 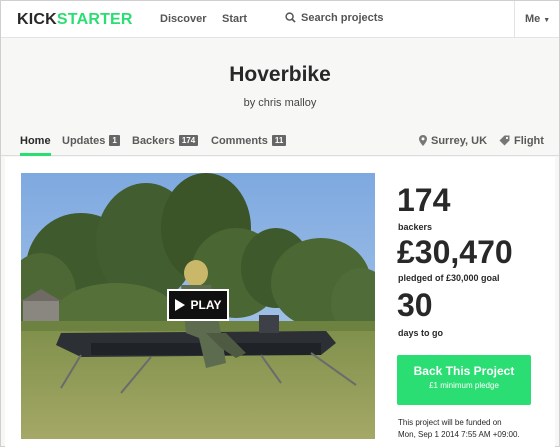 I want to click on tab-comments-label: Comments, so click(x=239, y=141).